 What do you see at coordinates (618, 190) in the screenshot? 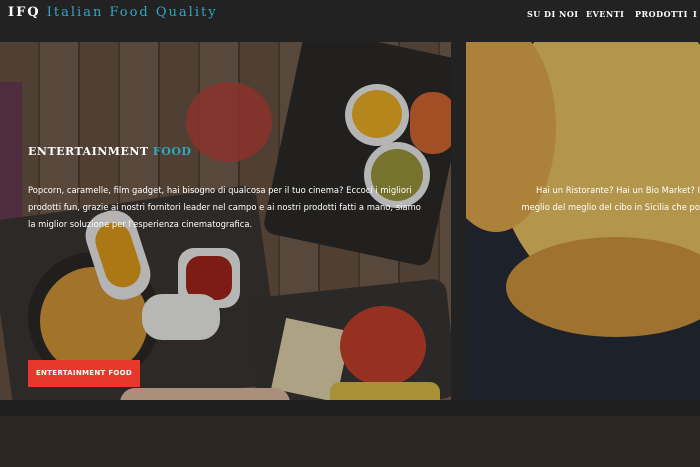
I see `restaurant-description-line-1: Hai un Ristorante? Hai un Bio Market? I` at bounding box center [618, 190].